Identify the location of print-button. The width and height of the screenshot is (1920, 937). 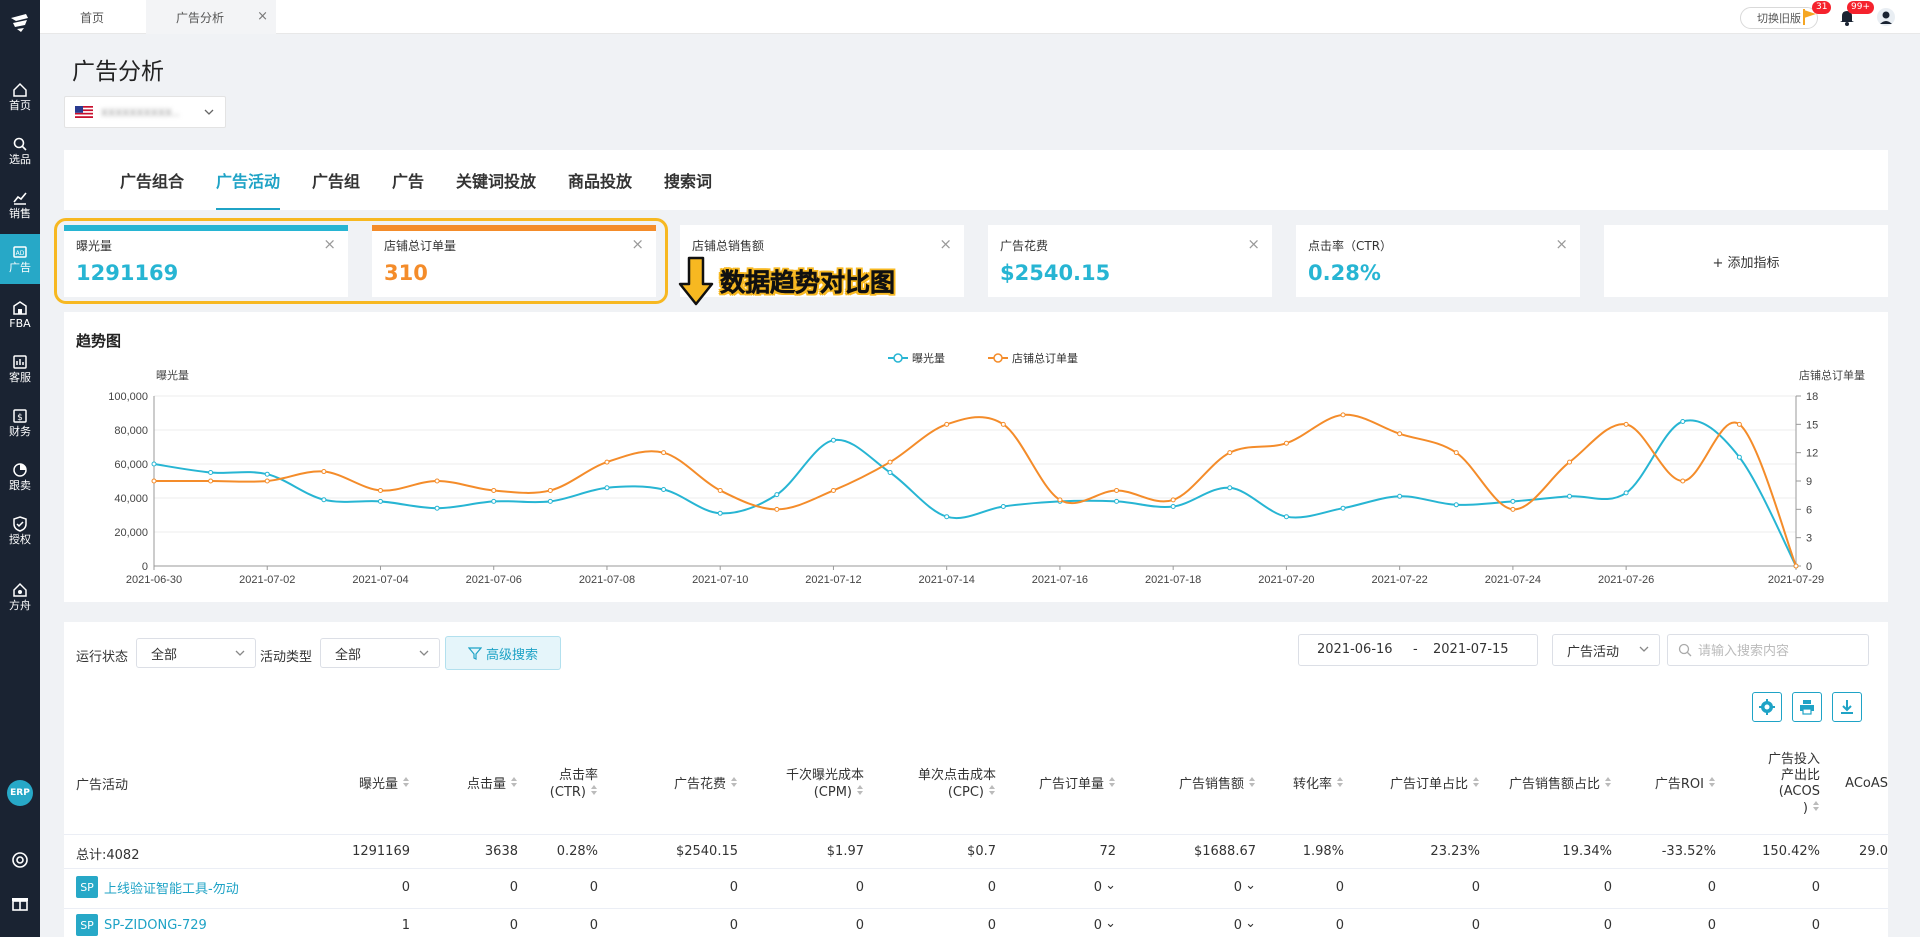
(1807, 707).